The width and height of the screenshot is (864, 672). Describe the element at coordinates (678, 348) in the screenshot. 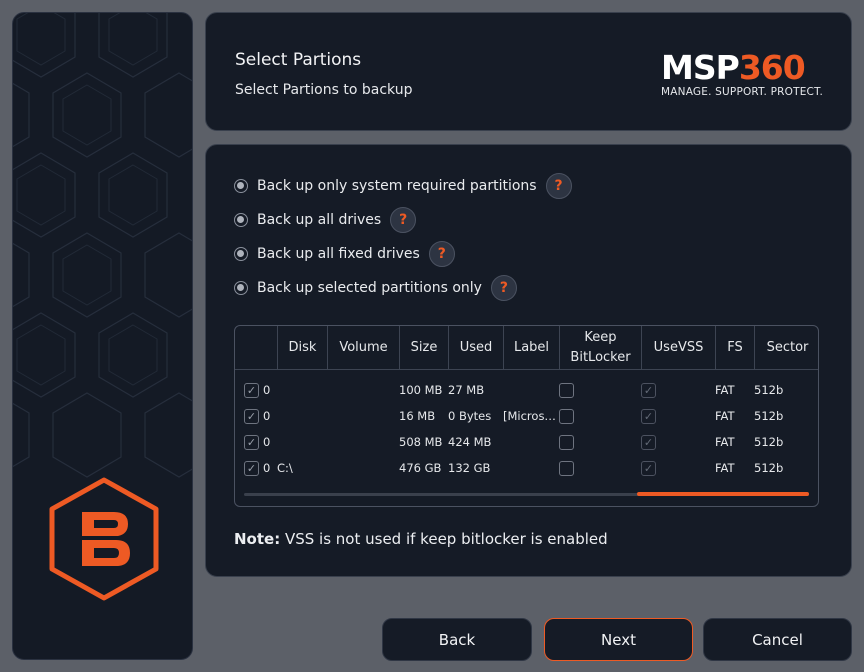

I see `column-header-usevss: UseVSS` at that location.